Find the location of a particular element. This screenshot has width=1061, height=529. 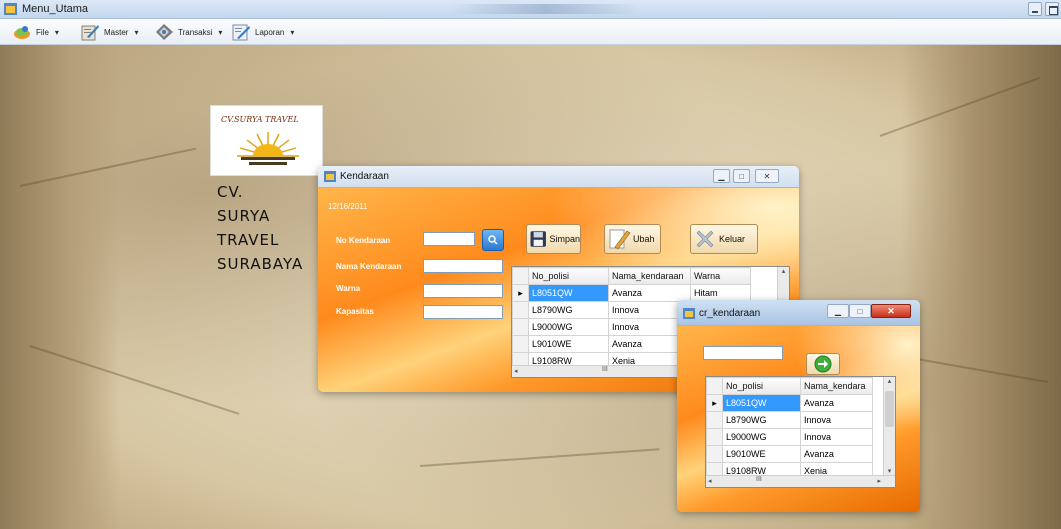

menu-laporan: Laporan ▾ is located at coordinates (263, 32).